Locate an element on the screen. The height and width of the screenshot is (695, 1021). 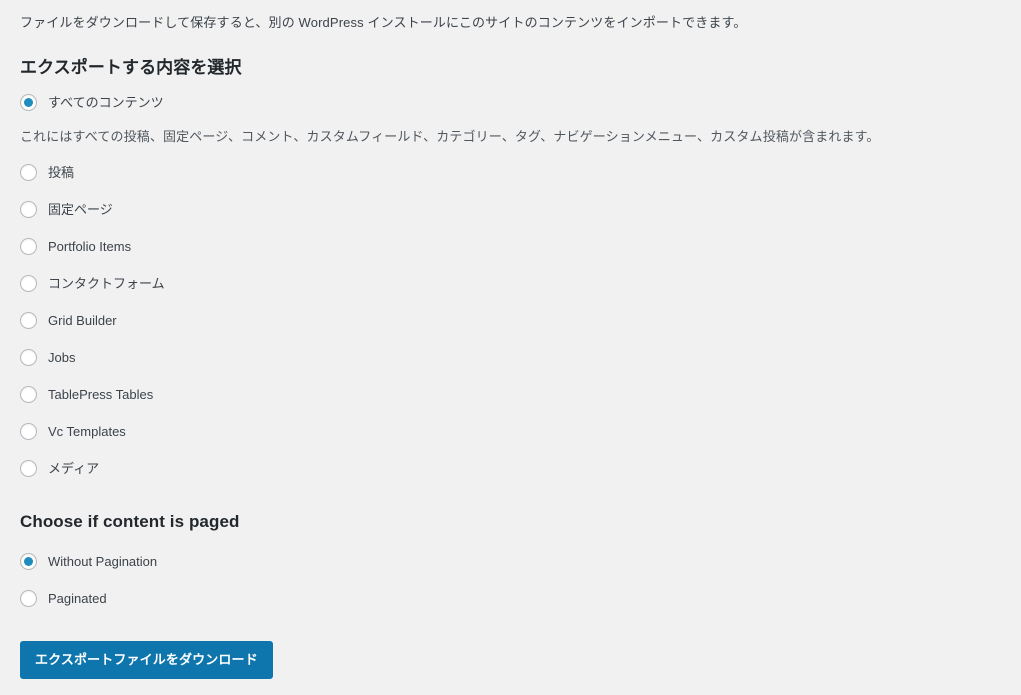
radio-option-1: 固定ページ is located at coordinates (510, 209).